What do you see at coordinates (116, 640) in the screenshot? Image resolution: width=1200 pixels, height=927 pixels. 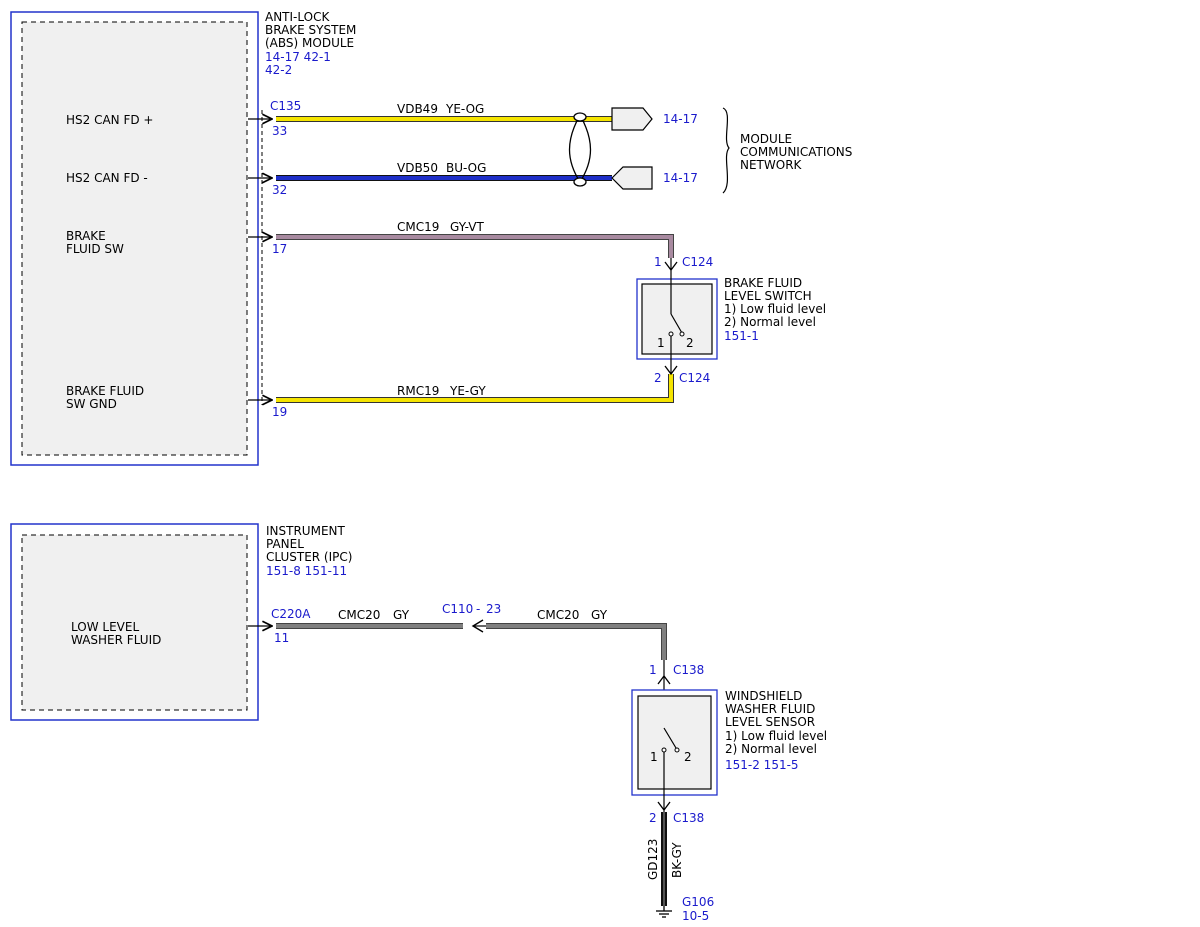 I see `ipc-pin-label-2: WASHER FLUID` at bounding box center [116, 640].